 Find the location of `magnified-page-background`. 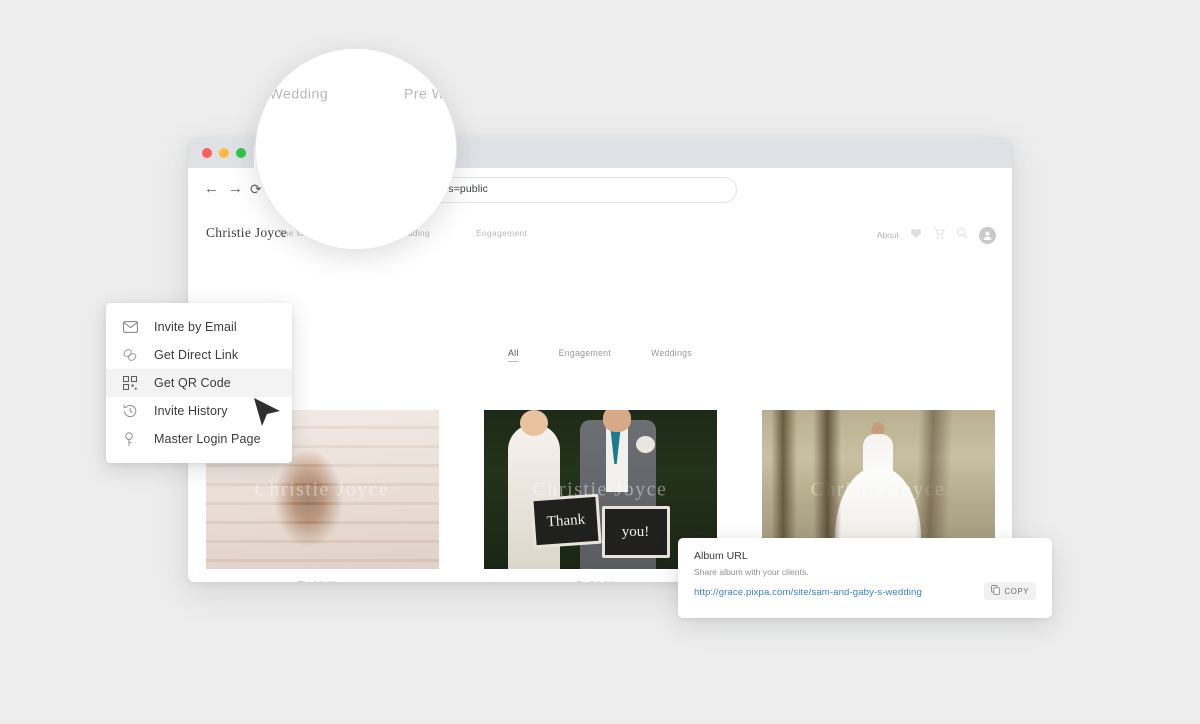

magnified-page-background is located at coordinates (356, 149).